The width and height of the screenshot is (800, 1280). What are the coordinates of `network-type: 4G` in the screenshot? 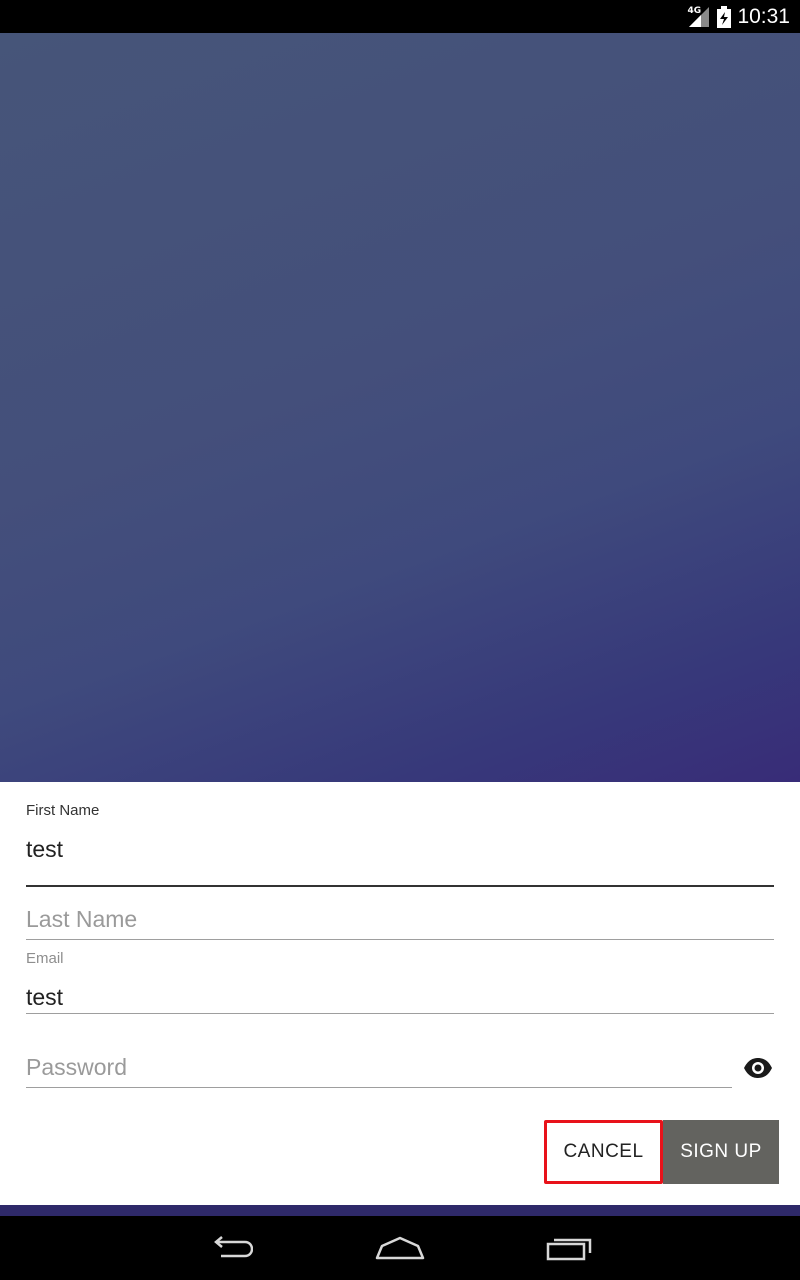 It's located at (694, 10).